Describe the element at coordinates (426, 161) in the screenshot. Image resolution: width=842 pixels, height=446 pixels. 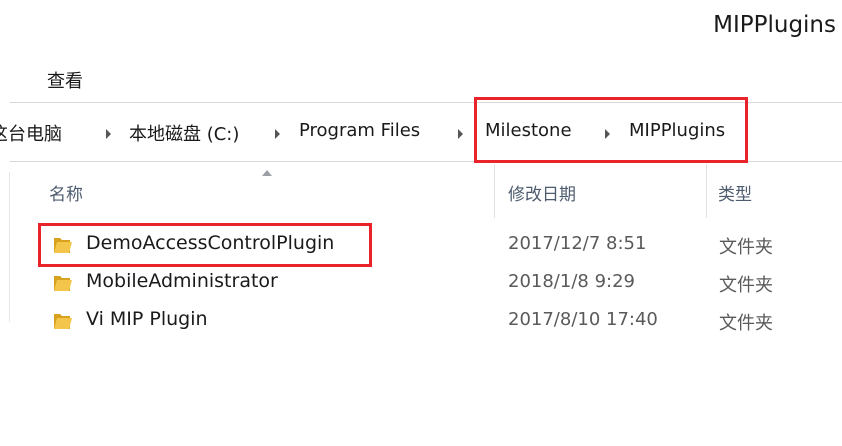
I see `address-divider` at that location.